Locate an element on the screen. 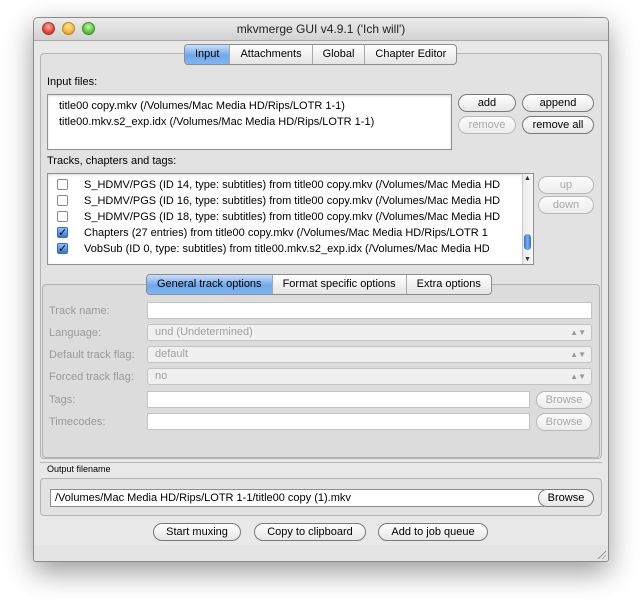 Image resolution: width=640 pixels, height=606 pixels. copy-to-clipboard-button: Copy to clipboard is located at coordinates (310, 532).